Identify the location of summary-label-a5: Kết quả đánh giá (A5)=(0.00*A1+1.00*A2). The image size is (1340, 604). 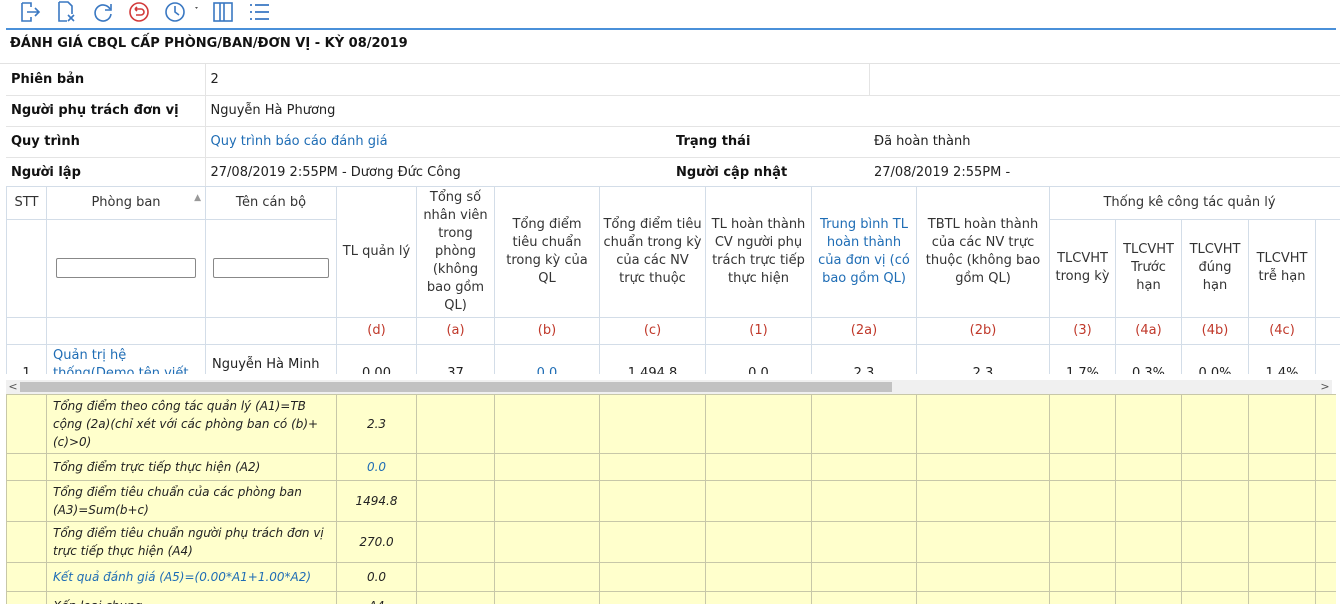
(191, 577).